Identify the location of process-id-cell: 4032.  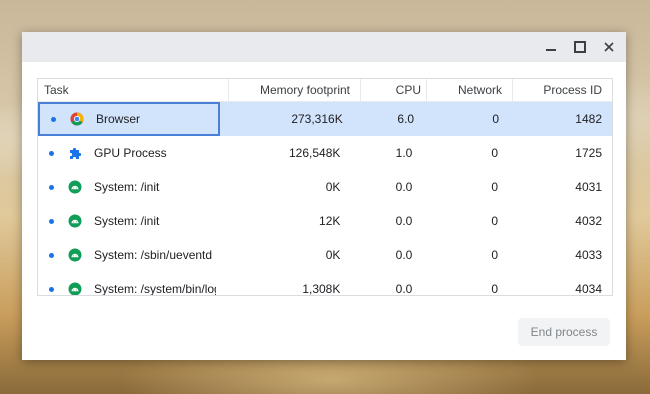
(588, 221).